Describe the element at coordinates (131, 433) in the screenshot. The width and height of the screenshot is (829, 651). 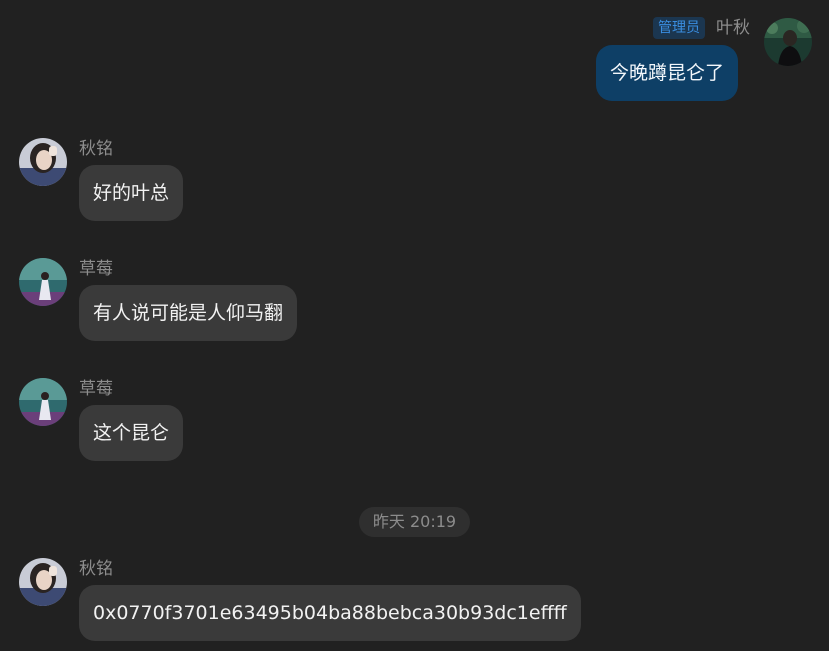
I see `message-bubble: 这个昆仑` at that location.